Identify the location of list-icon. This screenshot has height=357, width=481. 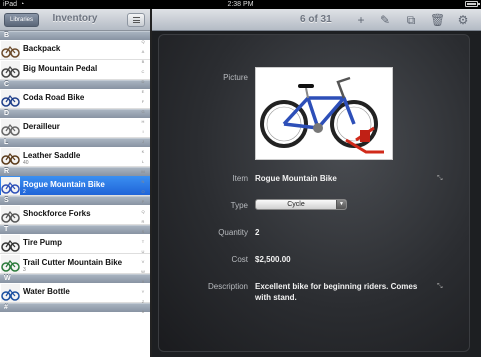
(136, 20).